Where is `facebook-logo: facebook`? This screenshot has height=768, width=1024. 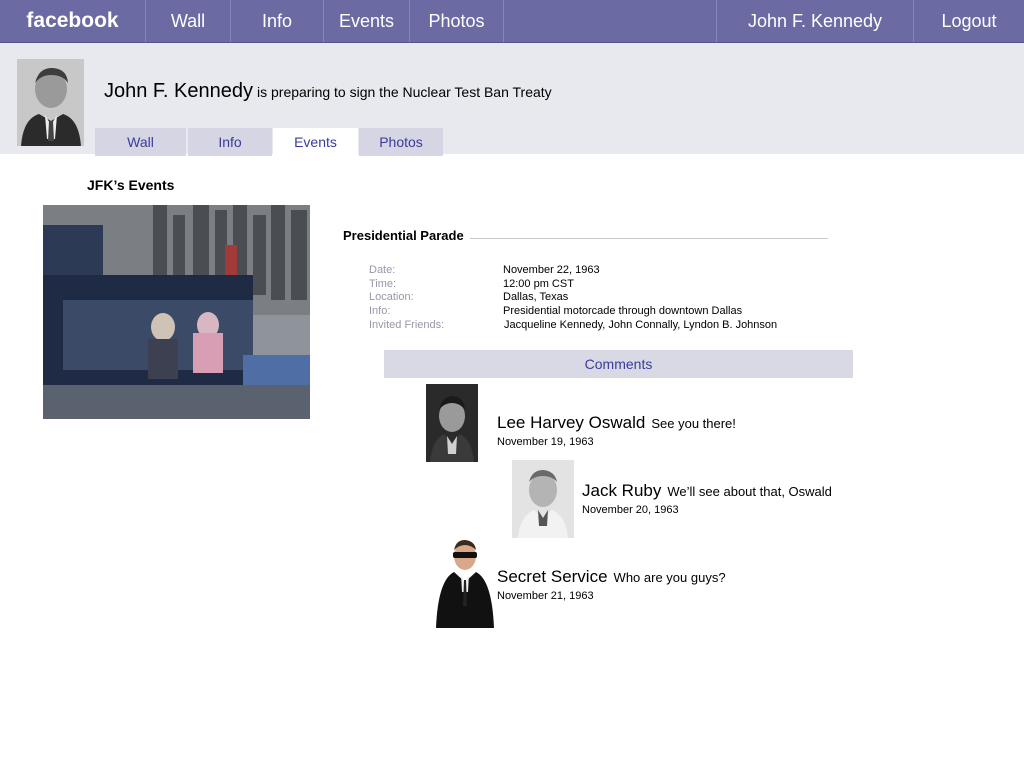 facebook-logo: facebook is located at coordinates (72, 21).